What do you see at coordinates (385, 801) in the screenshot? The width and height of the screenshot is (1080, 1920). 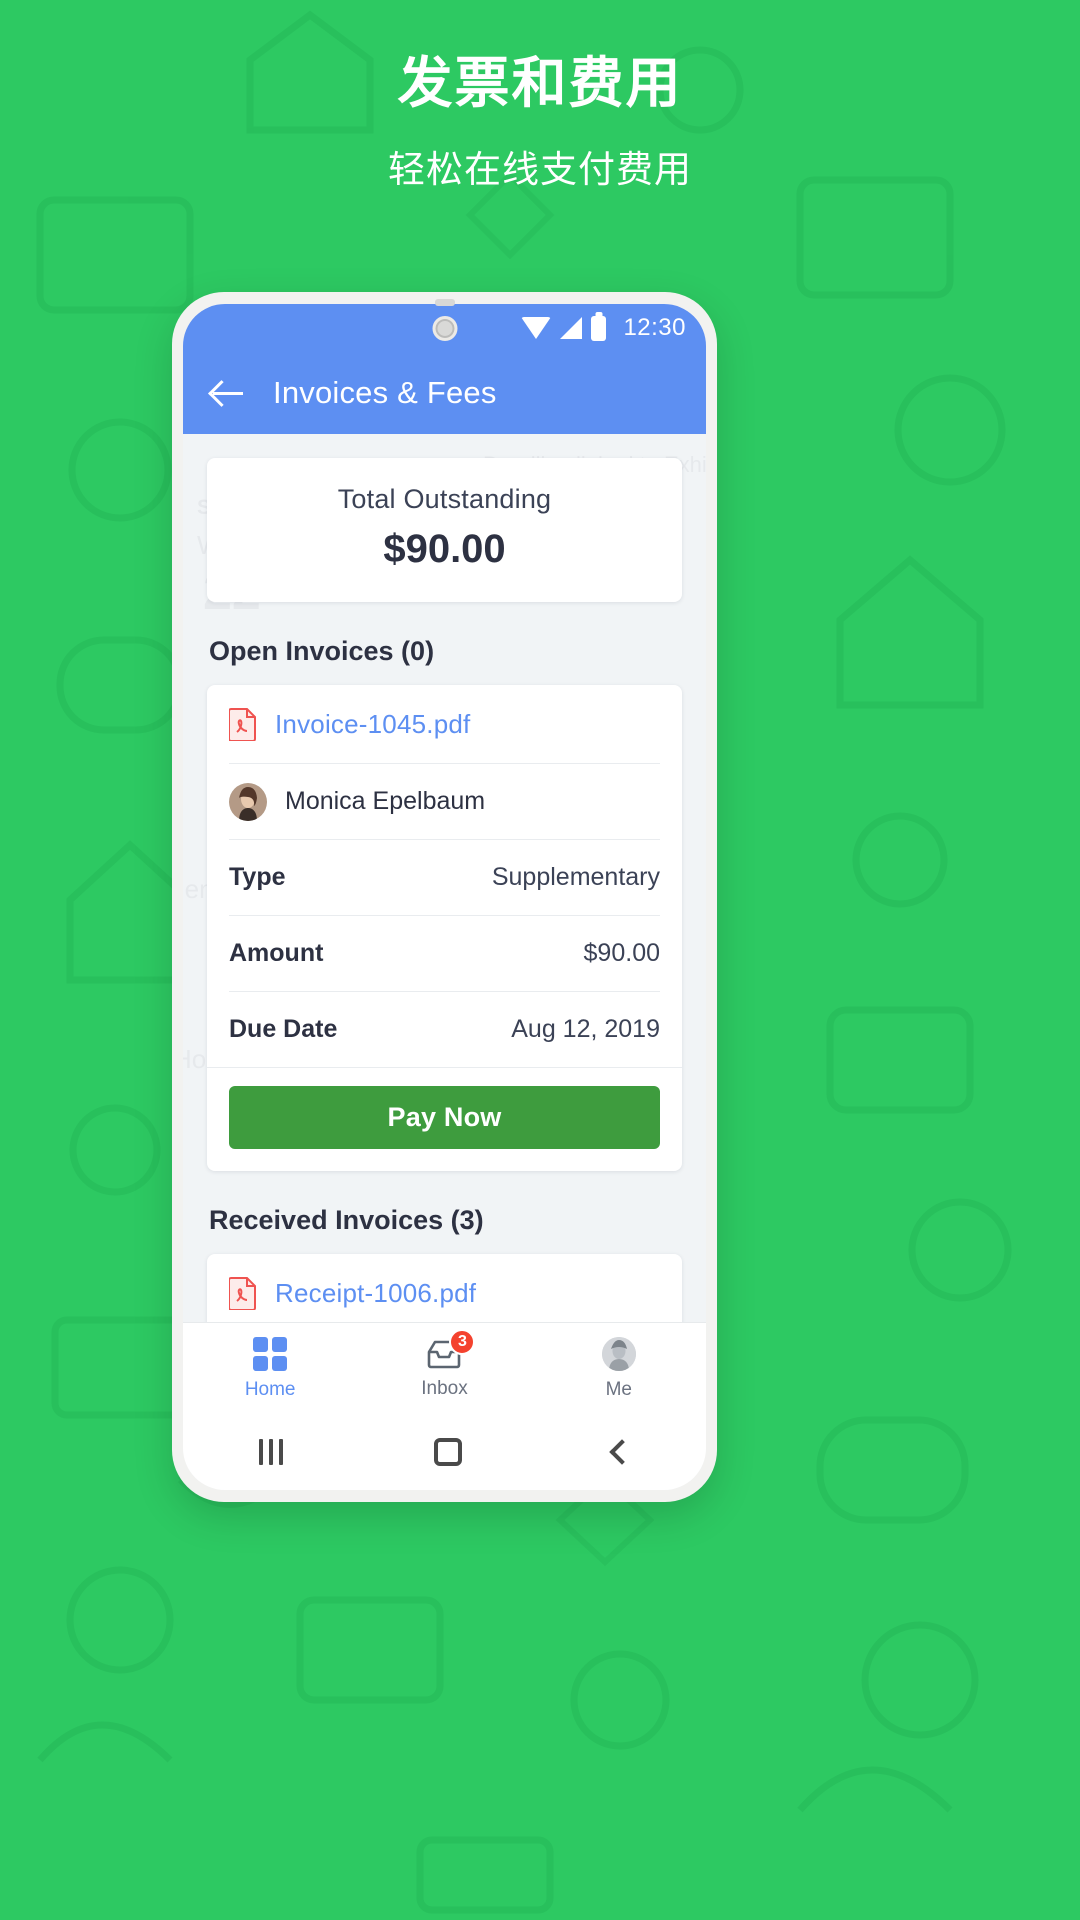 I see `invoice-person-name: Monica Epelbaum` at bounding box center [385, 801].